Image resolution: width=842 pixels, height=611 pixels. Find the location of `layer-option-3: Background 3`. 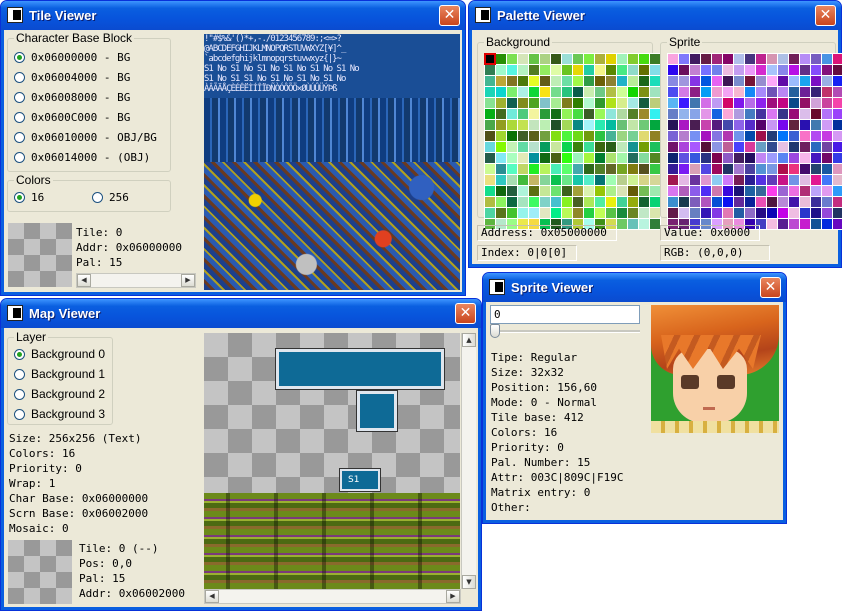

layer-option-3: Background 3 is located at coordinates (59, 414).